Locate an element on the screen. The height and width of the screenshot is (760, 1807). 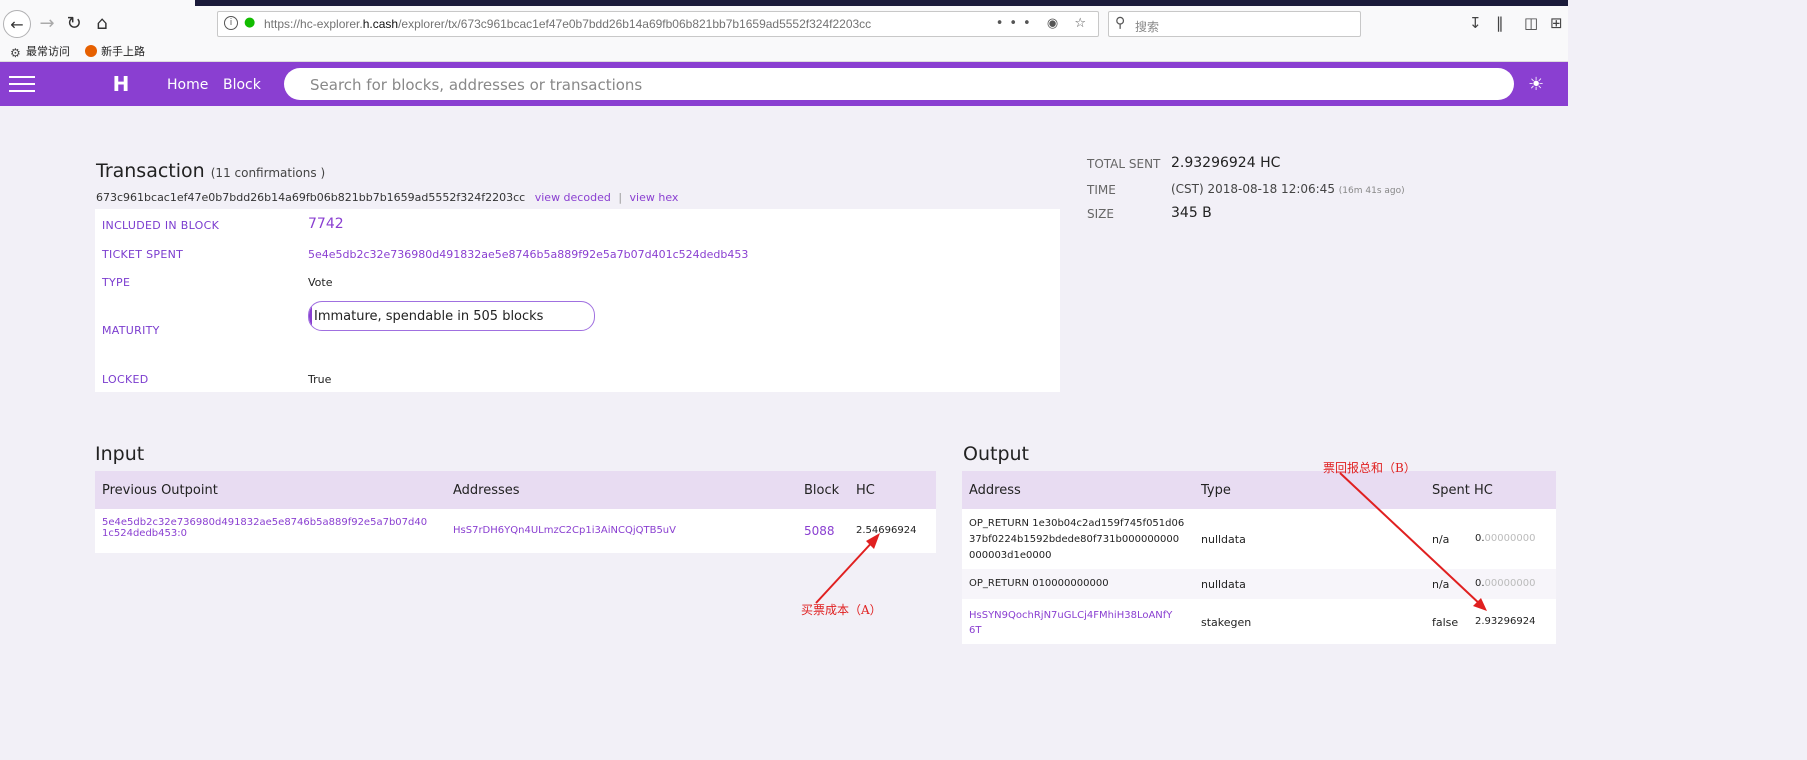
info-icon: i is located at coordinates (231, 23).